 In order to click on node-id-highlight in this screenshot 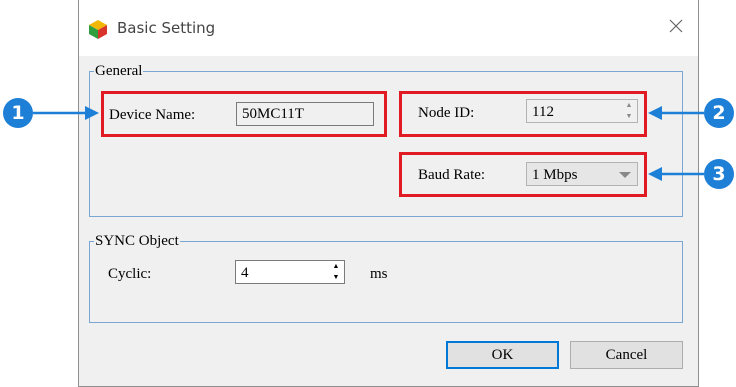, I will do `click(523, 114)`.